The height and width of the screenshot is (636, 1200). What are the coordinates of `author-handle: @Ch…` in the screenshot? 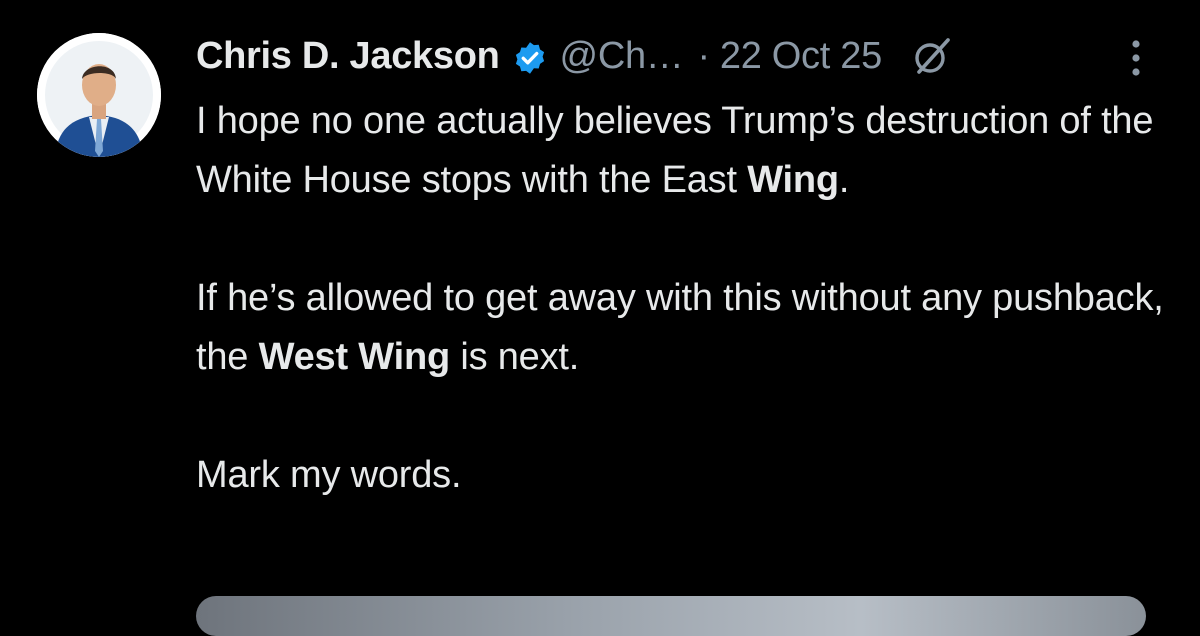 It's located at (622, 56).